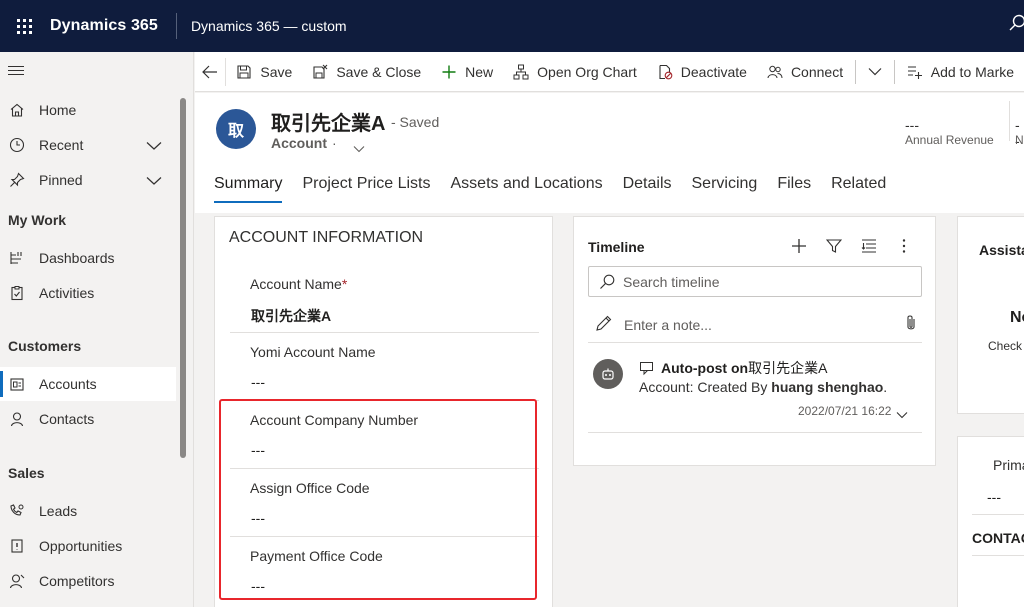 This screenshot has width=1024, height=607. Describe the element at coordinates (665, 72) in the screenshot. I see `deactivate-icon` at that location.